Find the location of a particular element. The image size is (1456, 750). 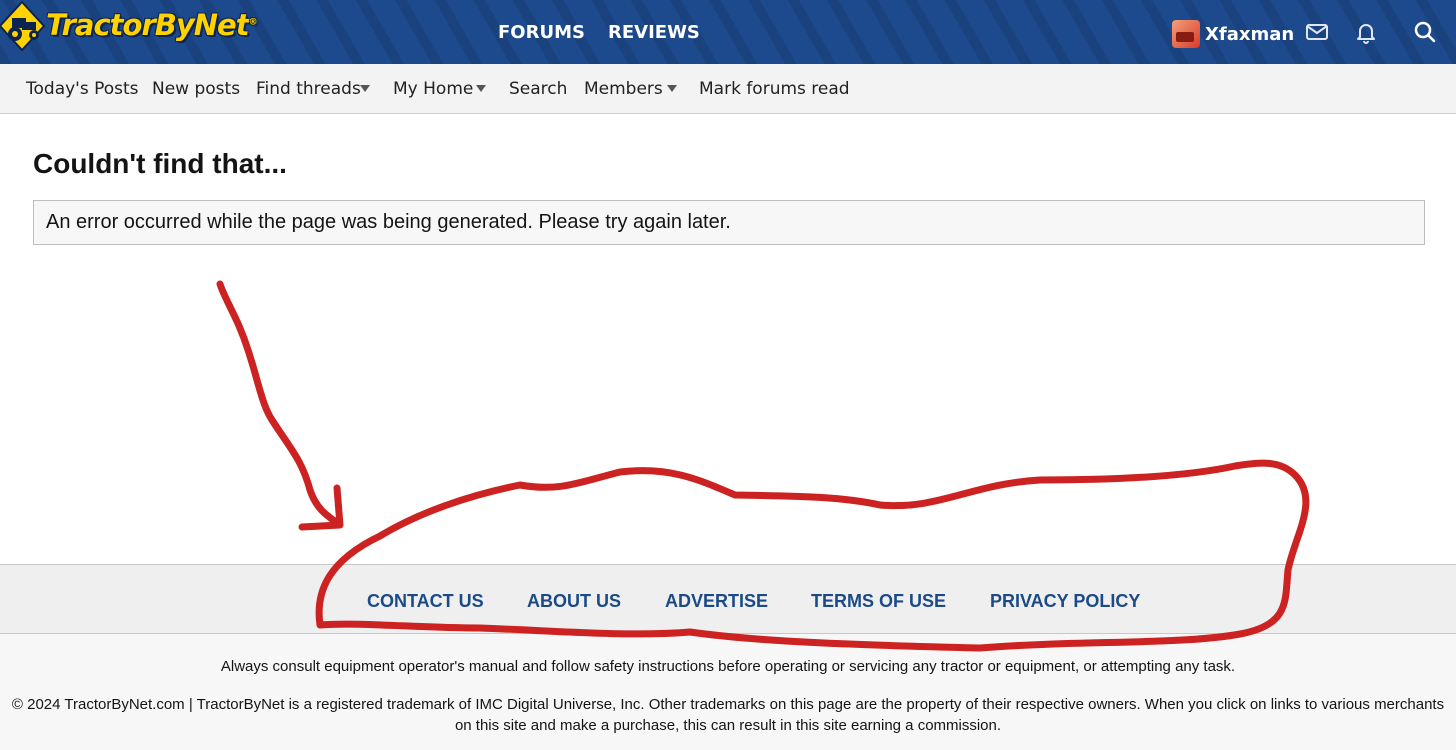

bell-icon is located at coordinates (1366, 32).